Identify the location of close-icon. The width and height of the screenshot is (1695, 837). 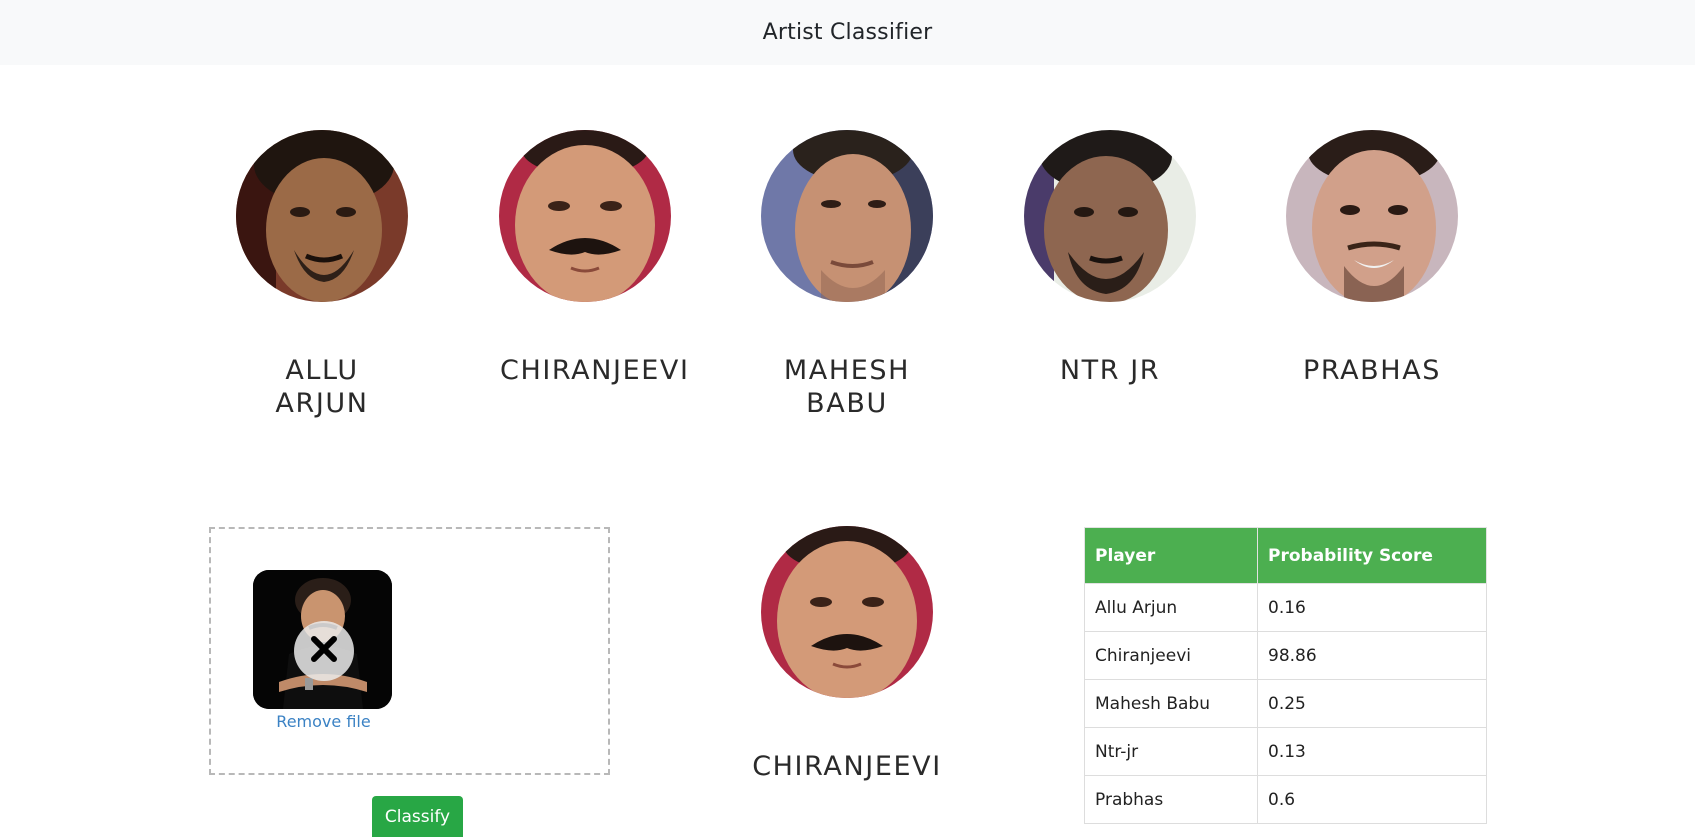
(324, 651).